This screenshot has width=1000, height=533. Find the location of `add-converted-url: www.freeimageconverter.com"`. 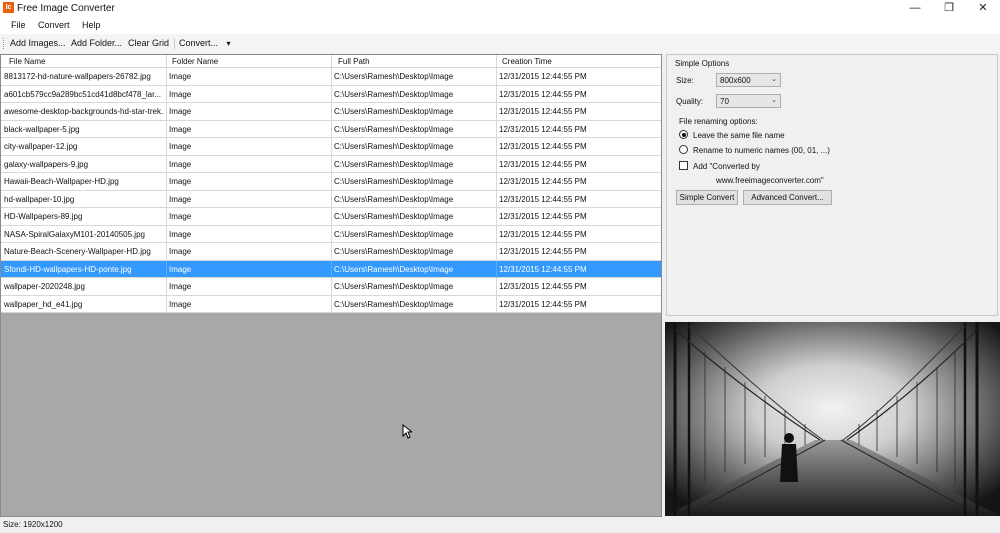

add-converted-url: www.freeimageconverter.com" is located at coordinates (770, 180).